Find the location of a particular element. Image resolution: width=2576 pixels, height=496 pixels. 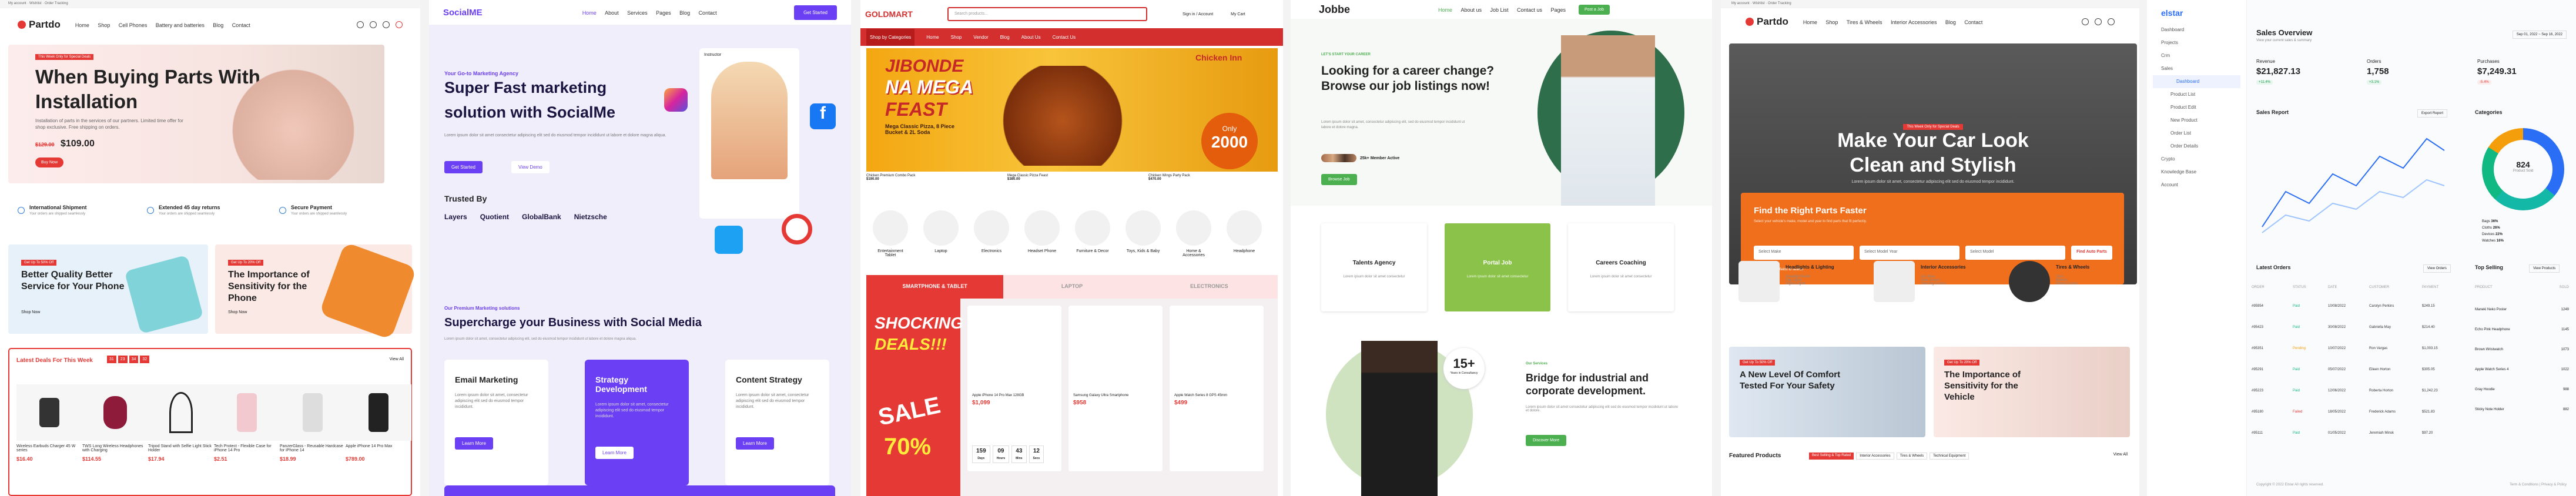

sidebar-item: New Product is located at coordinates (2196, 120).